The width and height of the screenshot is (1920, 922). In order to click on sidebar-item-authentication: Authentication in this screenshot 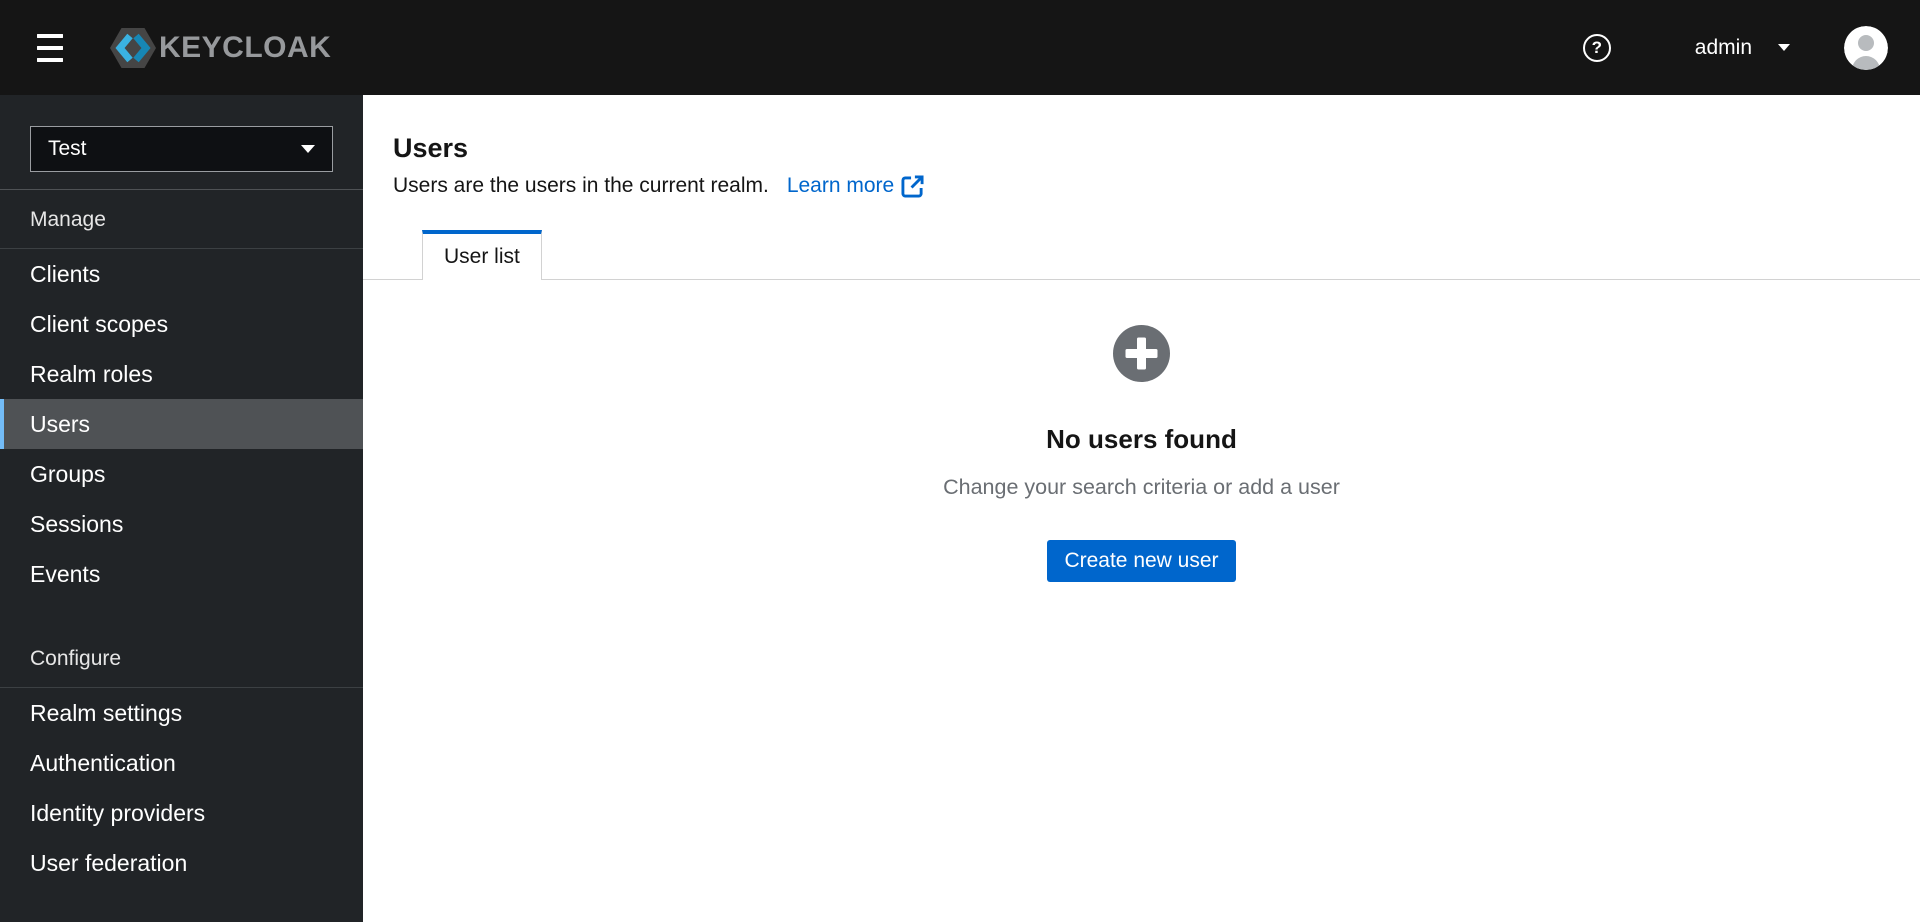, I will do `click(181, 763)`.